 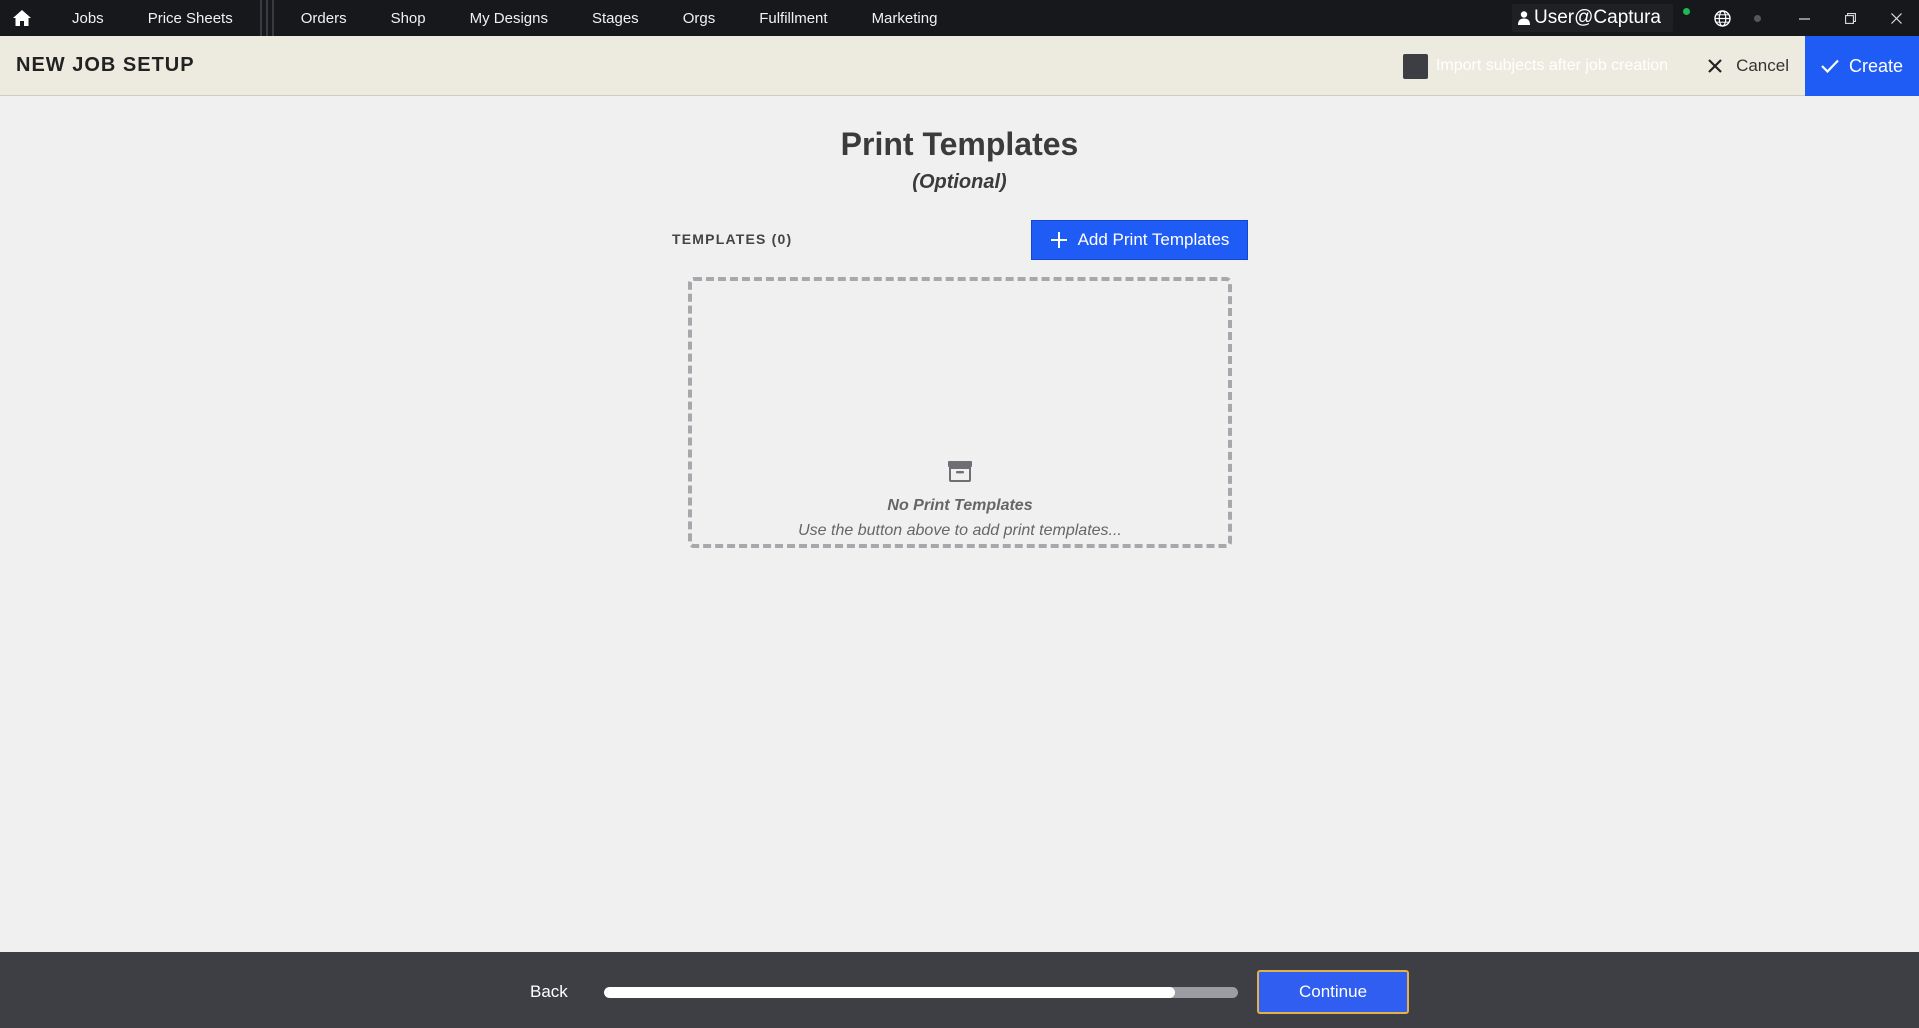 What do you see at coordinates (905, 18) in the screenshot?
I see `nav-marketing: Marketing` at bounding box center [905, 18].